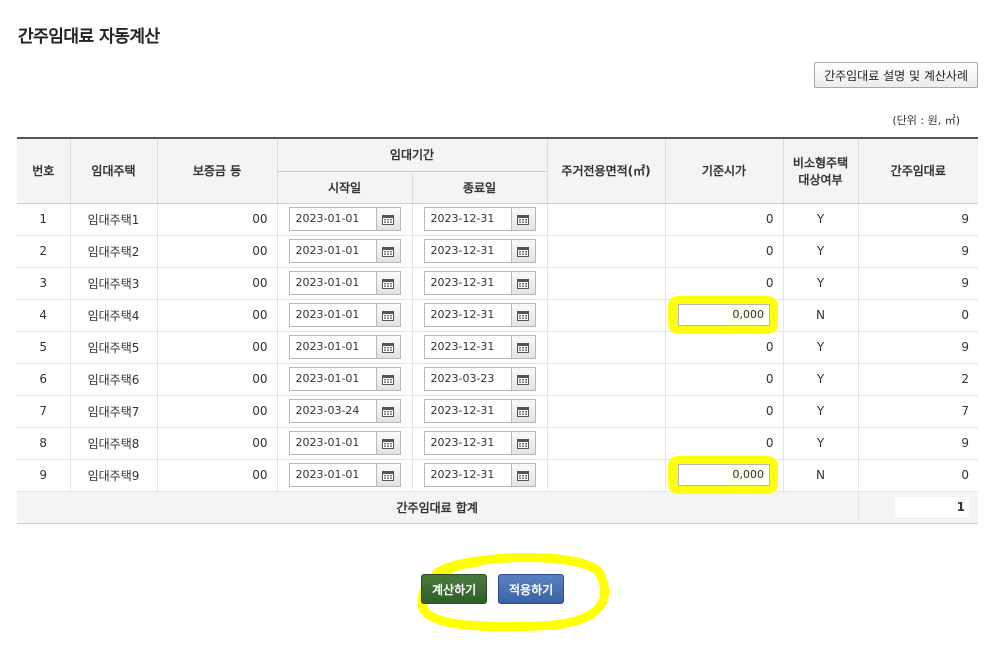  I want to click on description-button: 간주임대료 설명 및 계산사례, so click(896, 75).